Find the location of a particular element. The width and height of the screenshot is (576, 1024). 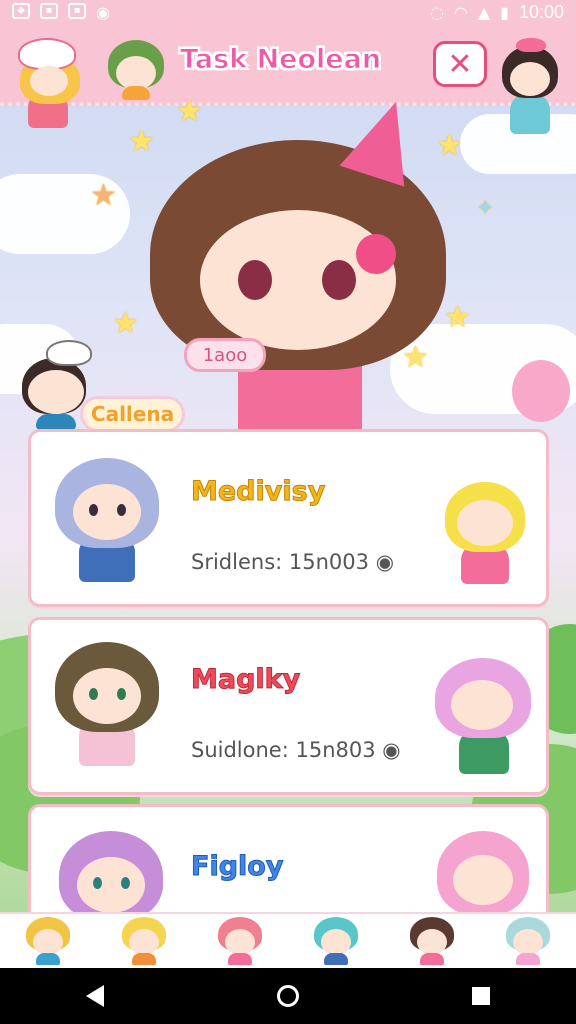

task-name: Medivisy is located at coordinates (258, 492).